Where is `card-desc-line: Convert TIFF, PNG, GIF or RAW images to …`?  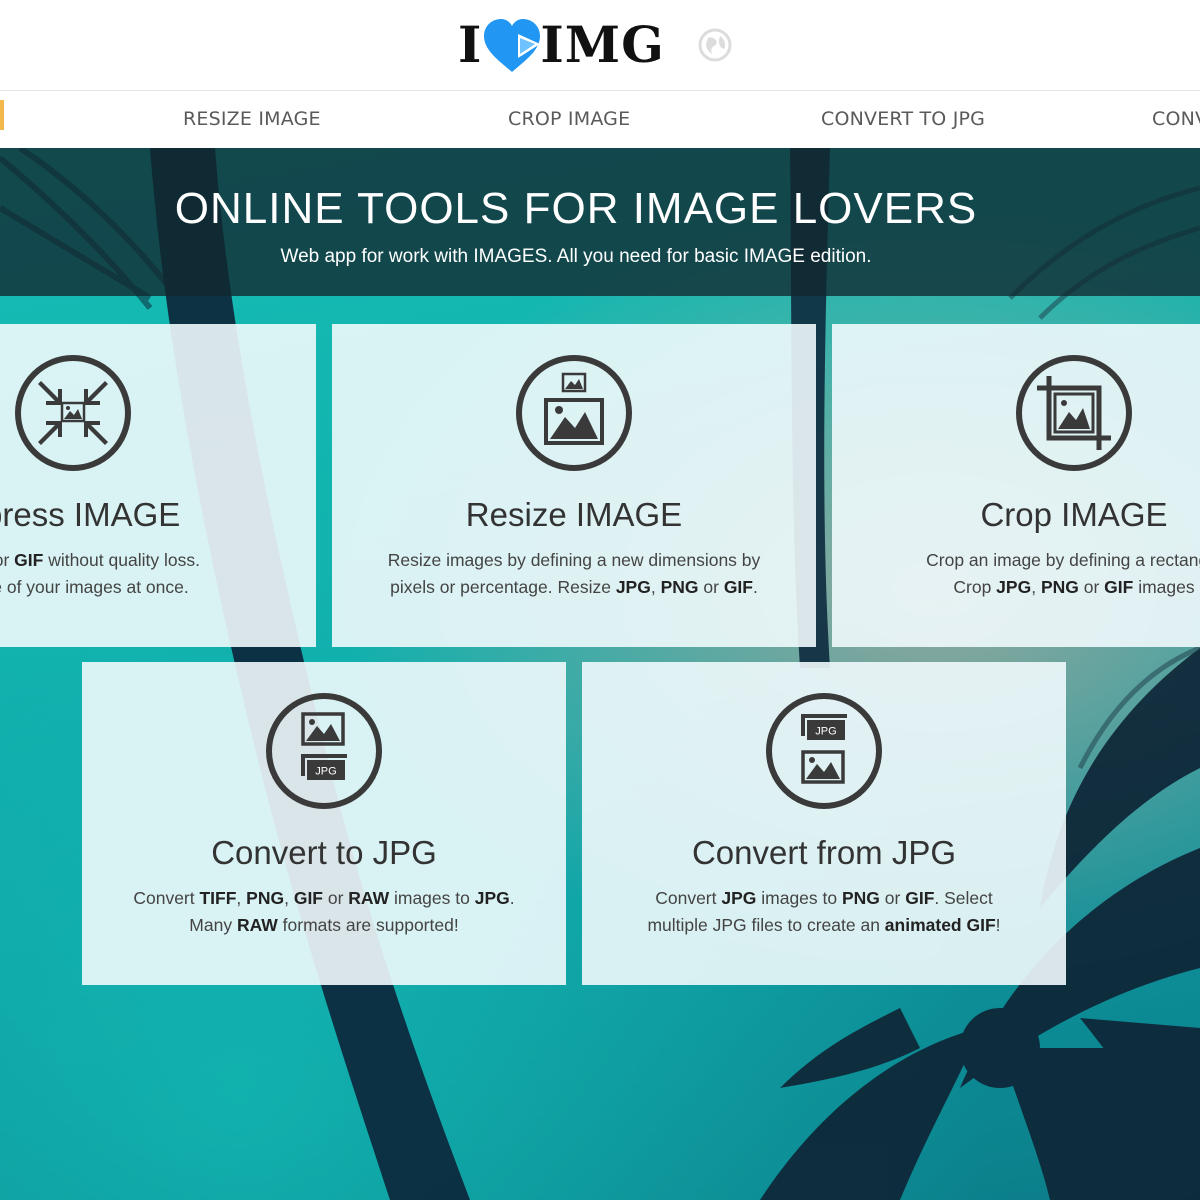 card-desc-line: Convert TIFF, PNG, GIF or RAW images to … is located at coordinates (324, 898).